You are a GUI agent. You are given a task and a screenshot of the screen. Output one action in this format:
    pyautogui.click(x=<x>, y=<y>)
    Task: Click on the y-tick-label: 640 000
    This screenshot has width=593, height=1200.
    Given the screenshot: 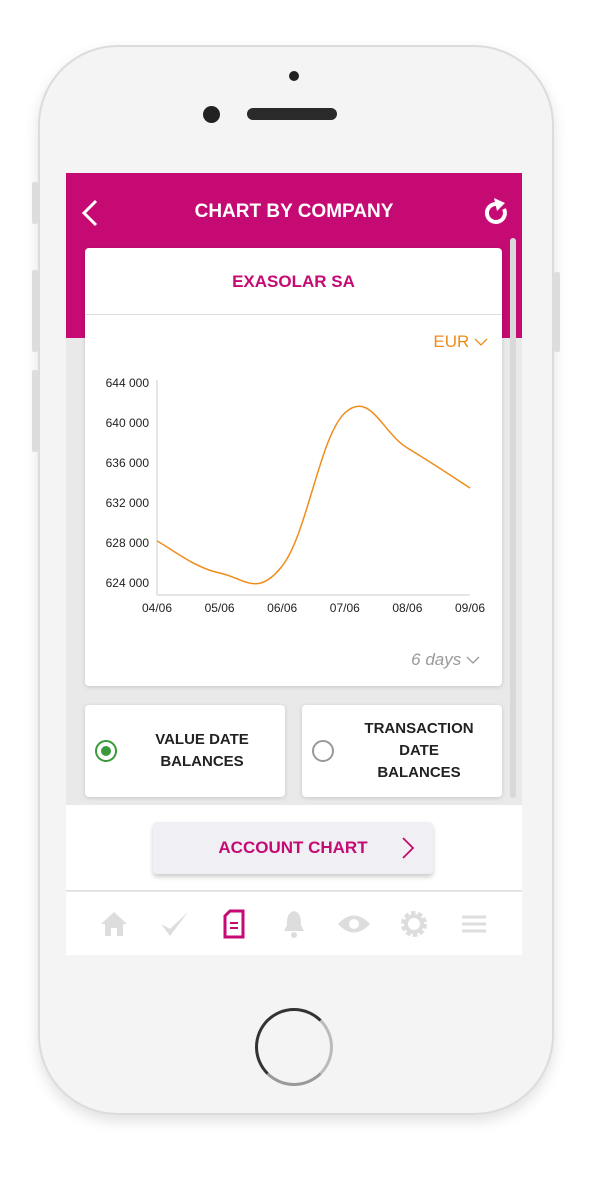 What is the action you would take?
    pyautogui.click(x=128, y=423)
    